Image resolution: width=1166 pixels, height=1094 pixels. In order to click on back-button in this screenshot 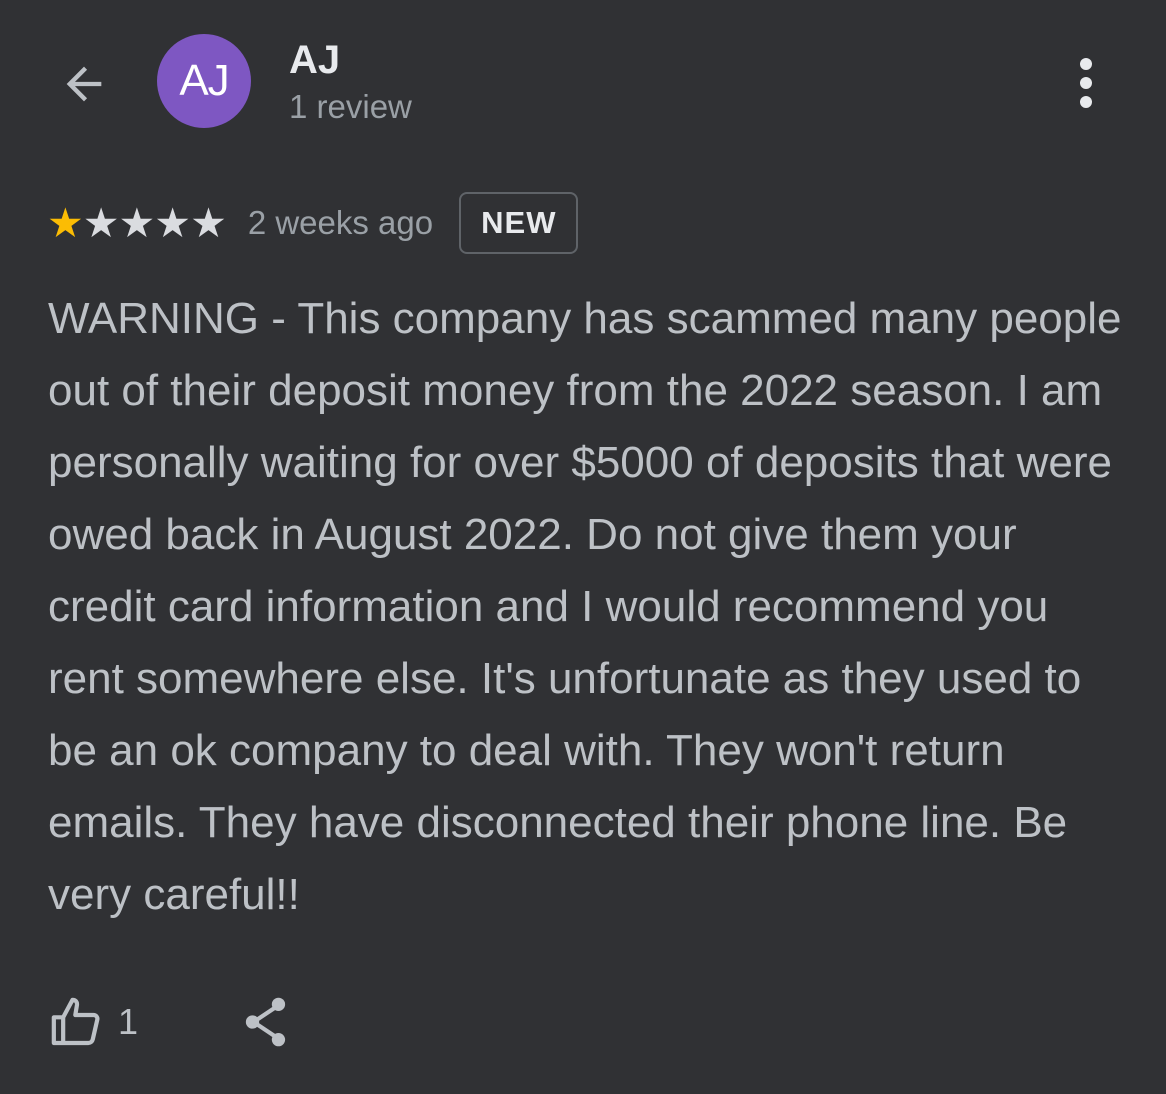, I will do `click(84, 84)`.